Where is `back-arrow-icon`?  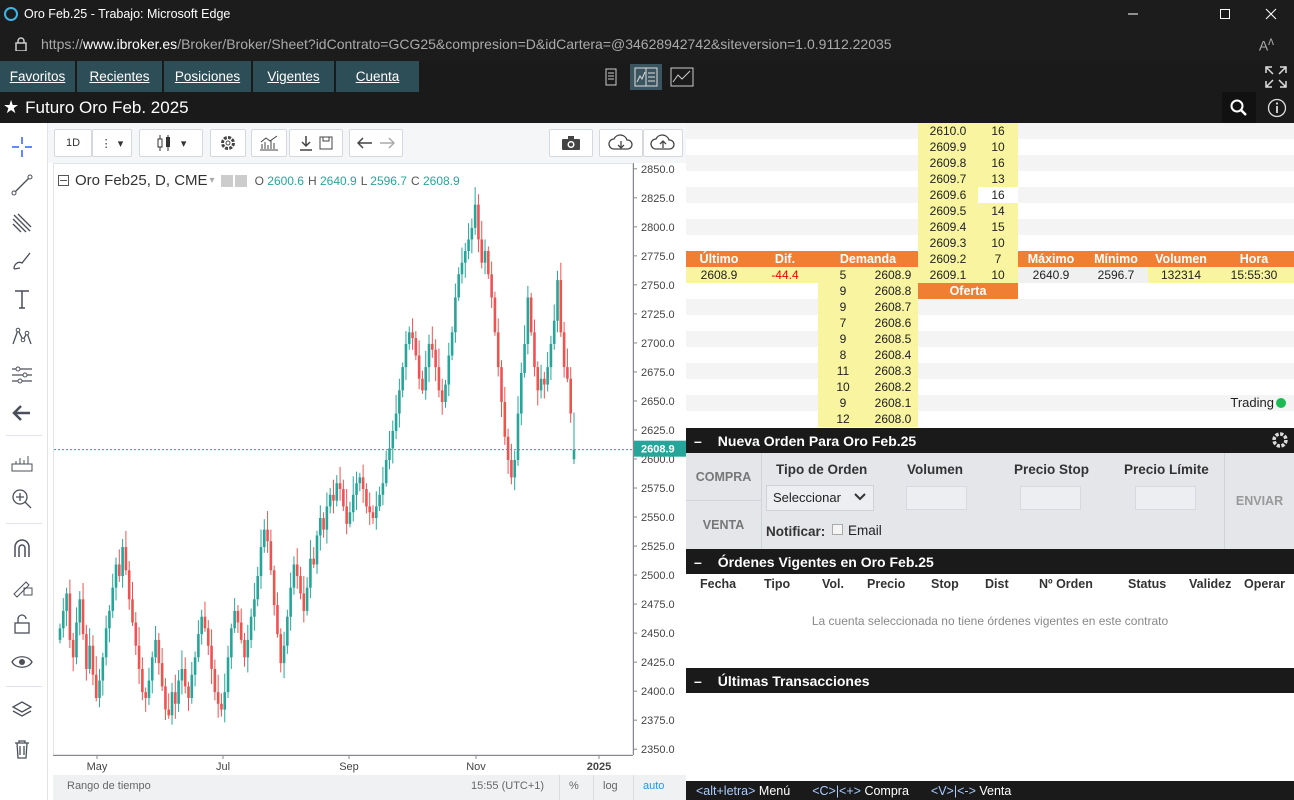 back-arrow-icon is located at coordinates (22, 413).